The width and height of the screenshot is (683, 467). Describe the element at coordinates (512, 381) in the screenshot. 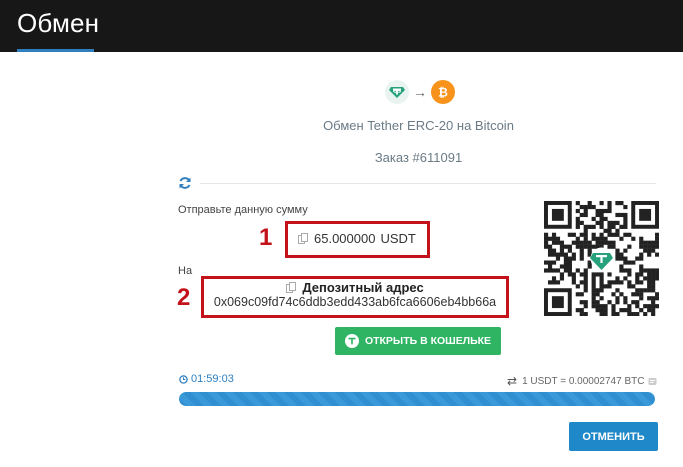

I see `swap-icon: ⇄` at that location.